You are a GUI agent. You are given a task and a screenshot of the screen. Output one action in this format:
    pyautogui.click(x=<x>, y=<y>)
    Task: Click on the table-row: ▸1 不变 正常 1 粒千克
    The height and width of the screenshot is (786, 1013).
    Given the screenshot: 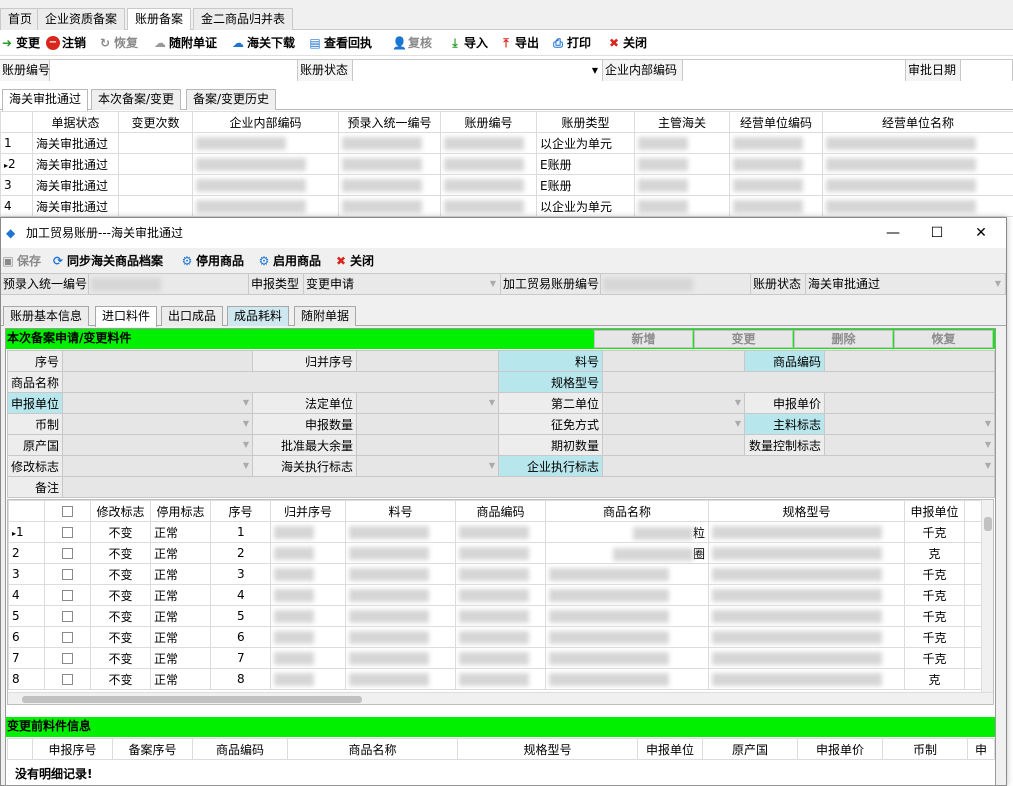 What is the action you would take?
    pyautogui.click(x=500, y=532)
    